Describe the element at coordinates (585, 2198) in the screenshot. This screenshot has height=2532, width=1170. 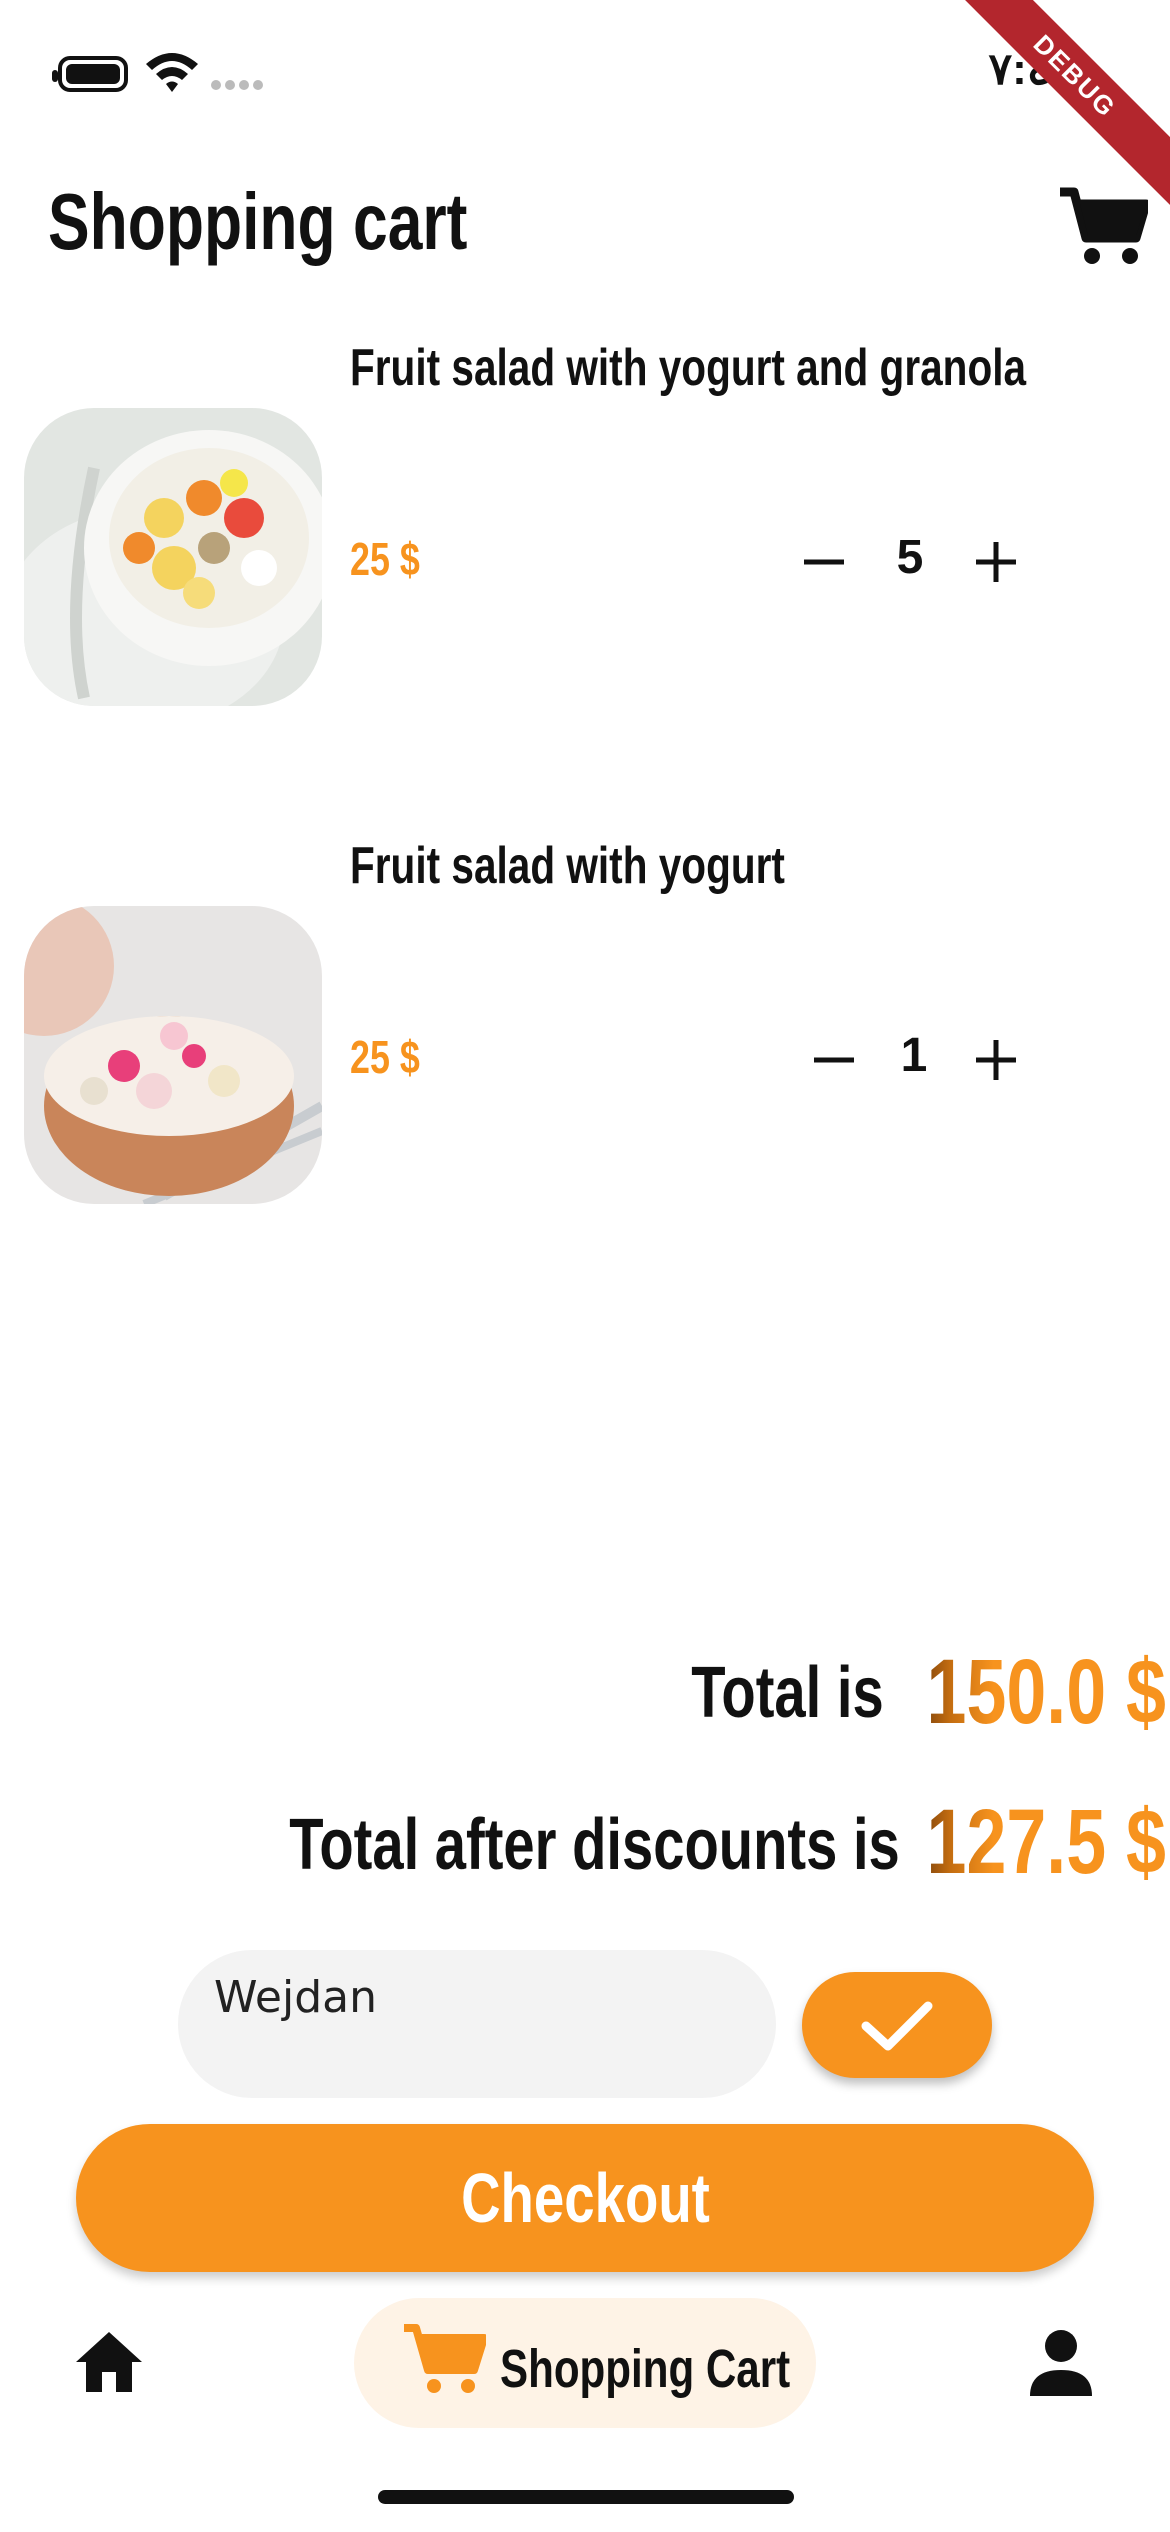
I see `checkout-button: Checkout` at that location.